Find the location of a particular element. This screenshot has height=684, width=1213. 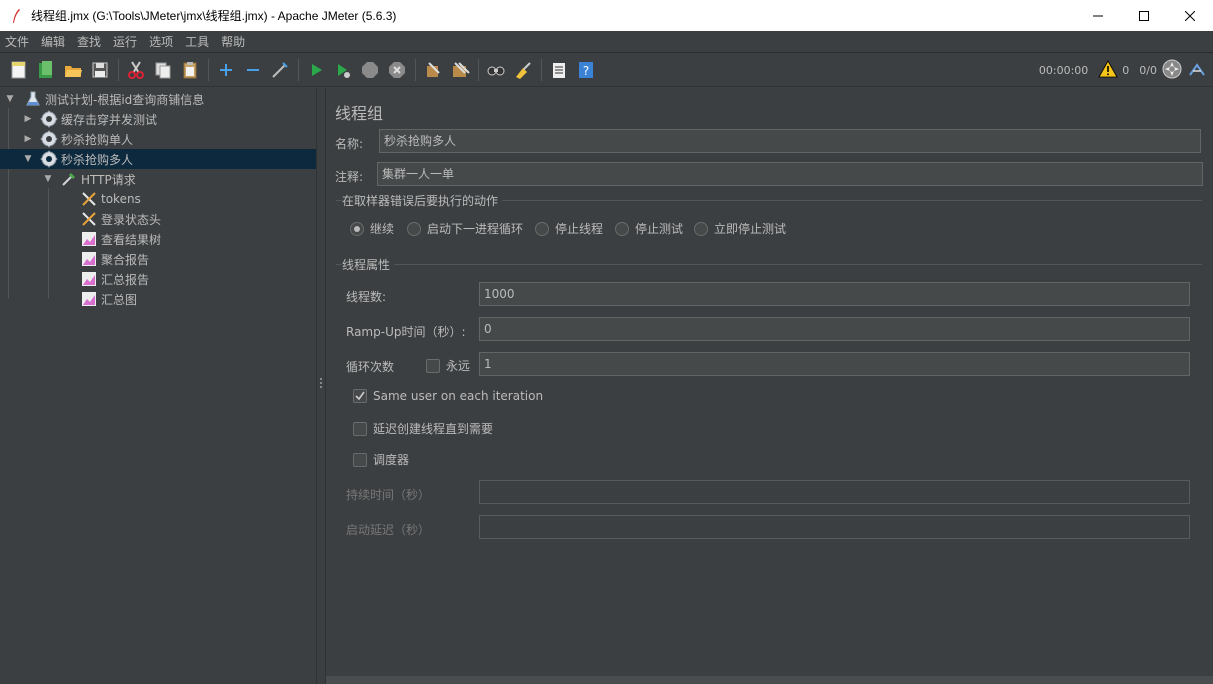

shutdown-icon is located at coordinates (397, 70).